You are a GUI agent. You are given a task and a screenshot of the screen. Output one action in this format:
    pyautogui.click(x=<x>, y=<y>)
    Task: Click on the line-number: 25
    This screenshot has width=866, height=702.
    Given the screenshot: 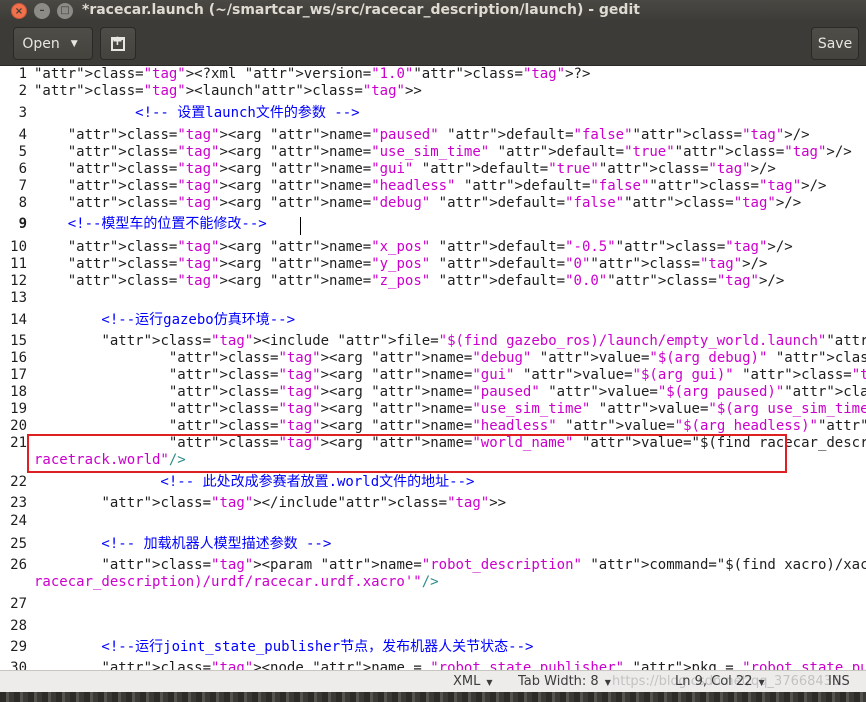 What is the action you would take?
    pyautogui.click(x=18, y=544)
    